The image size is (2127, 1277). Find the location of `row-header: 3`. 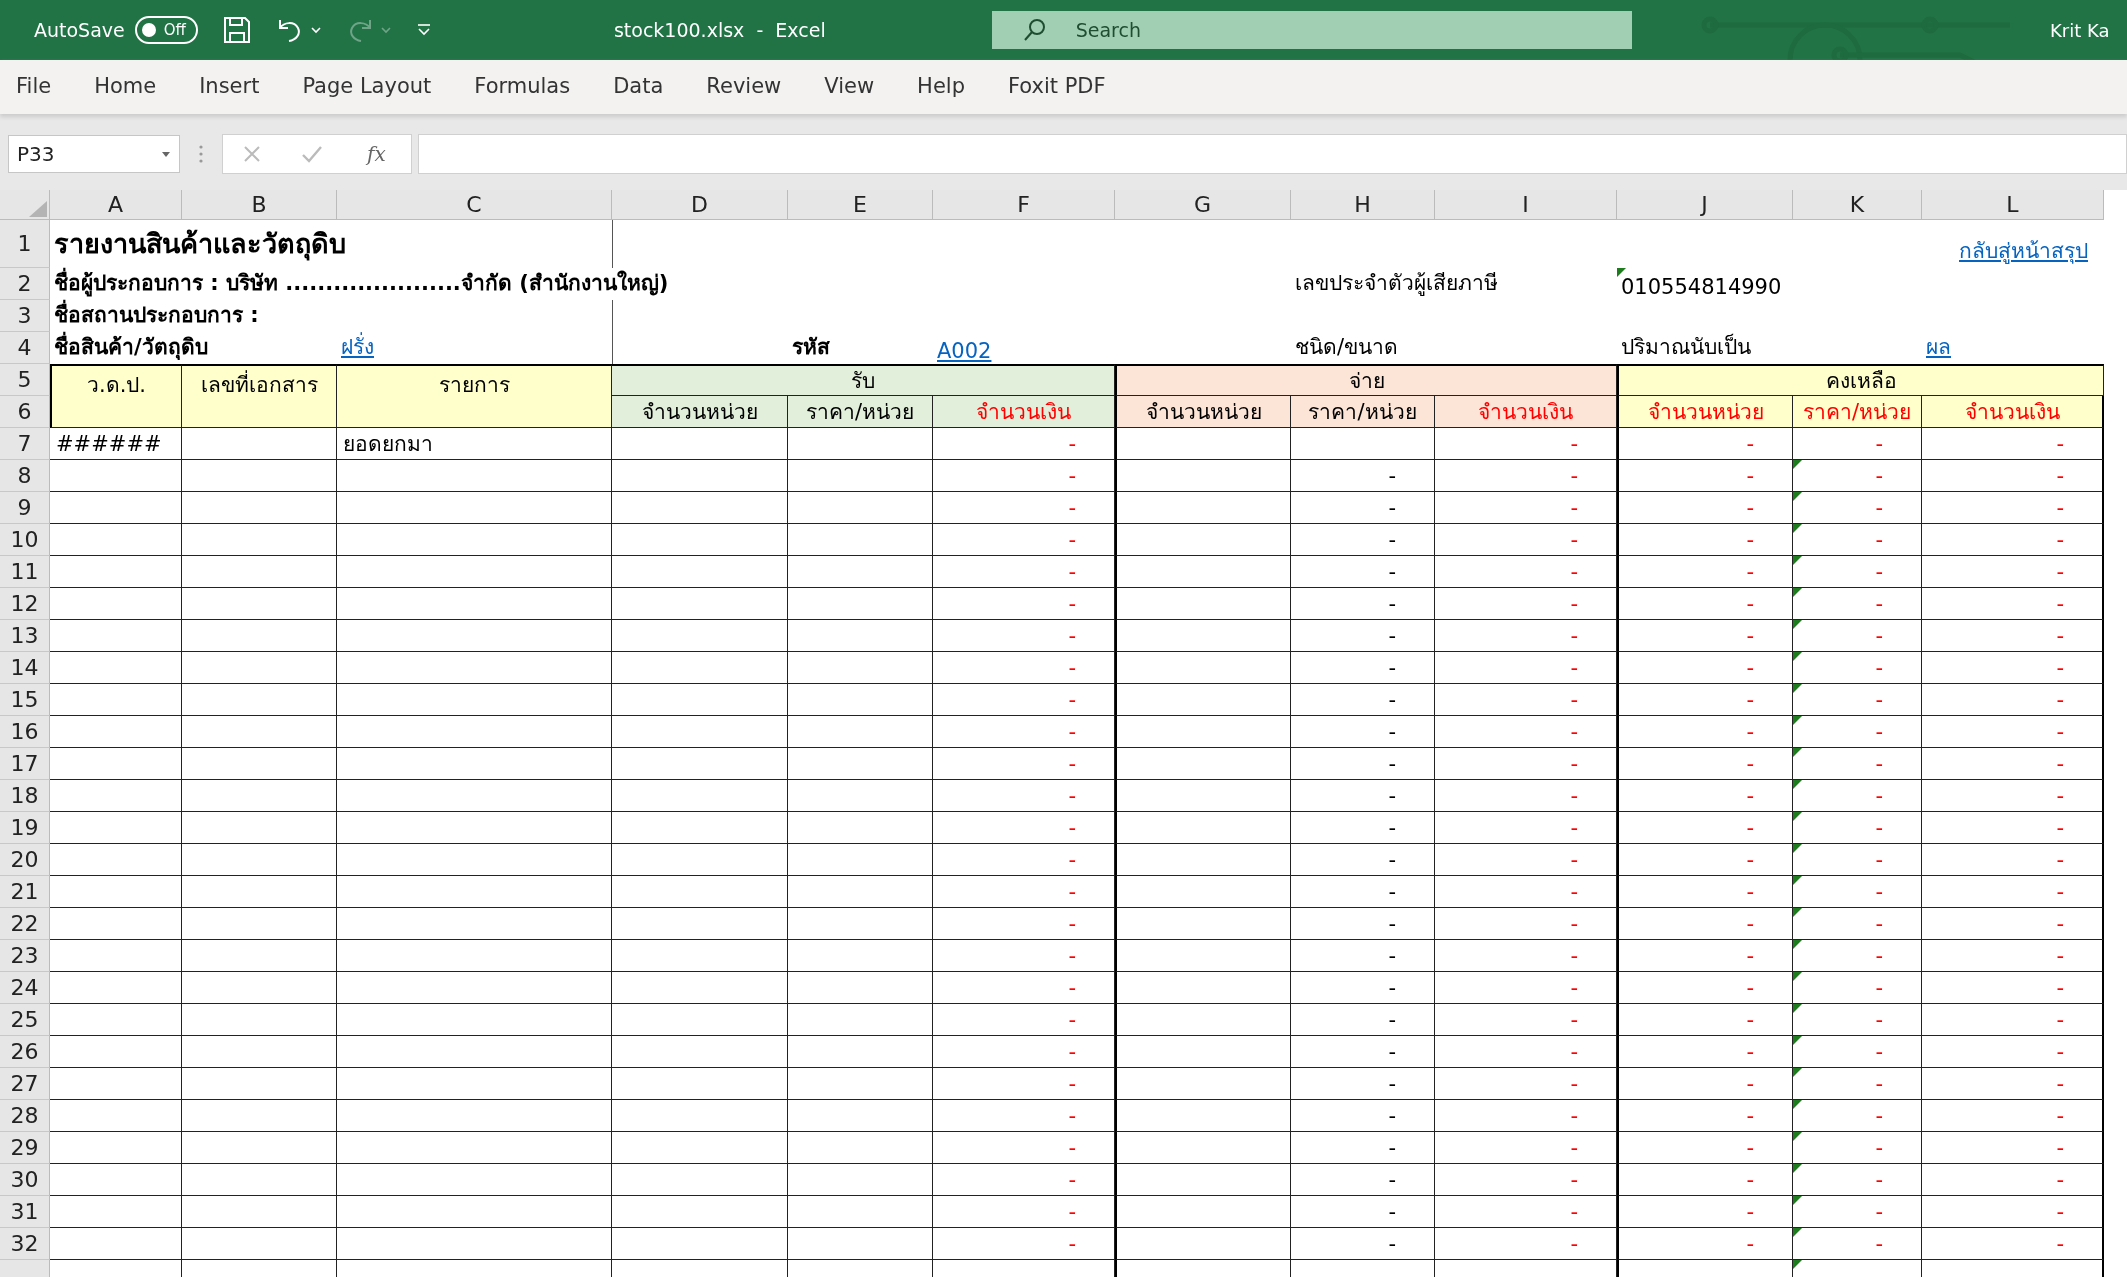

row-header: 3 is located at coordinates (25, 316).